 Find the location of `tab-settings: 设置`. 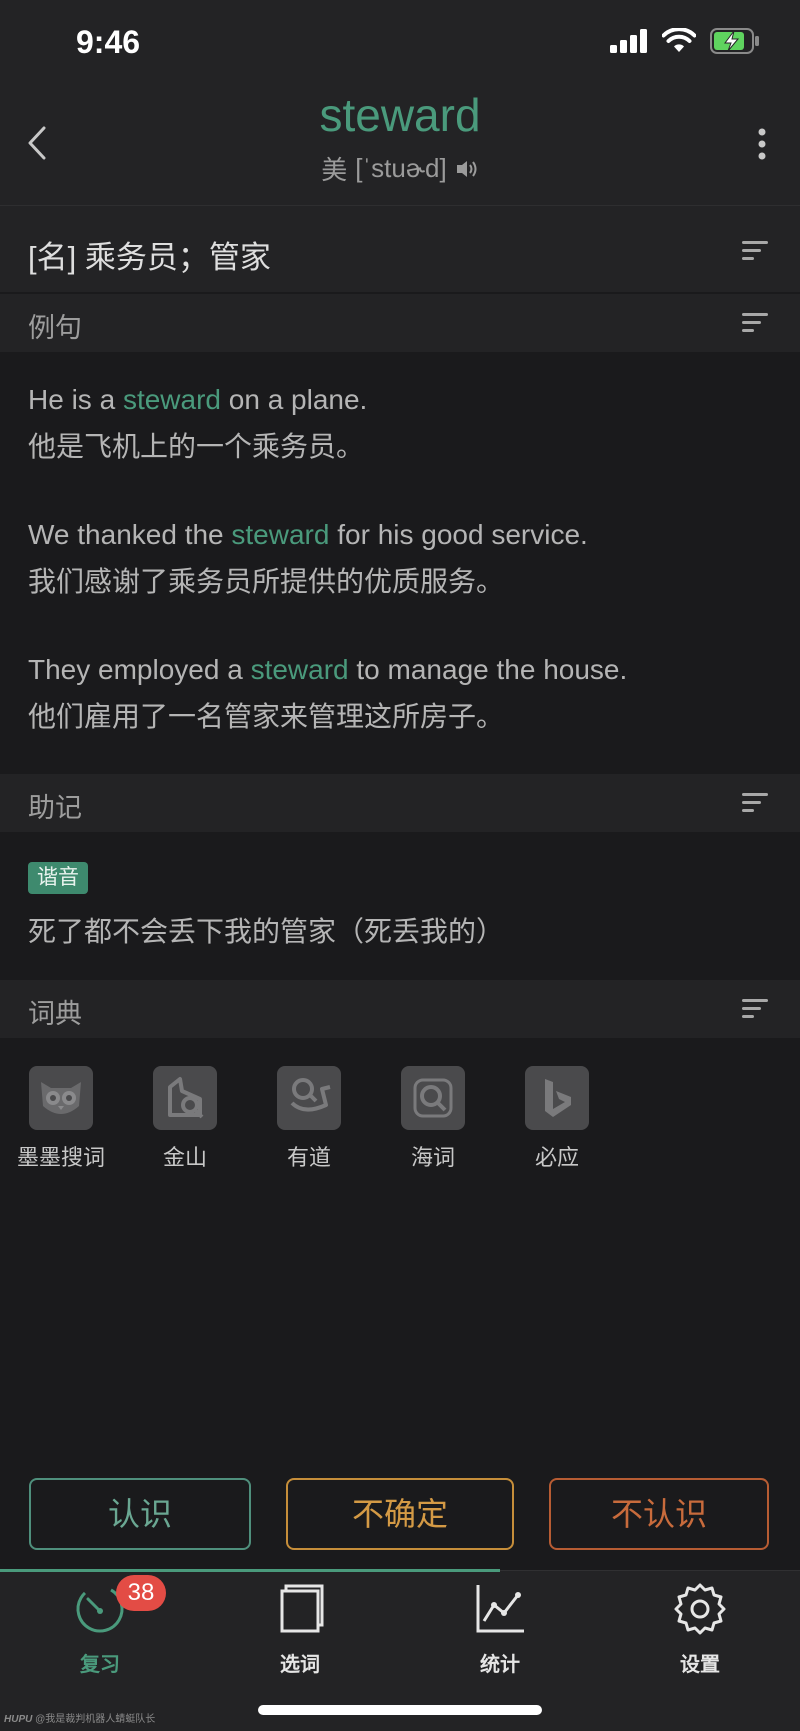

tab-settings: 设置 is located at coordinates (700, 1629).